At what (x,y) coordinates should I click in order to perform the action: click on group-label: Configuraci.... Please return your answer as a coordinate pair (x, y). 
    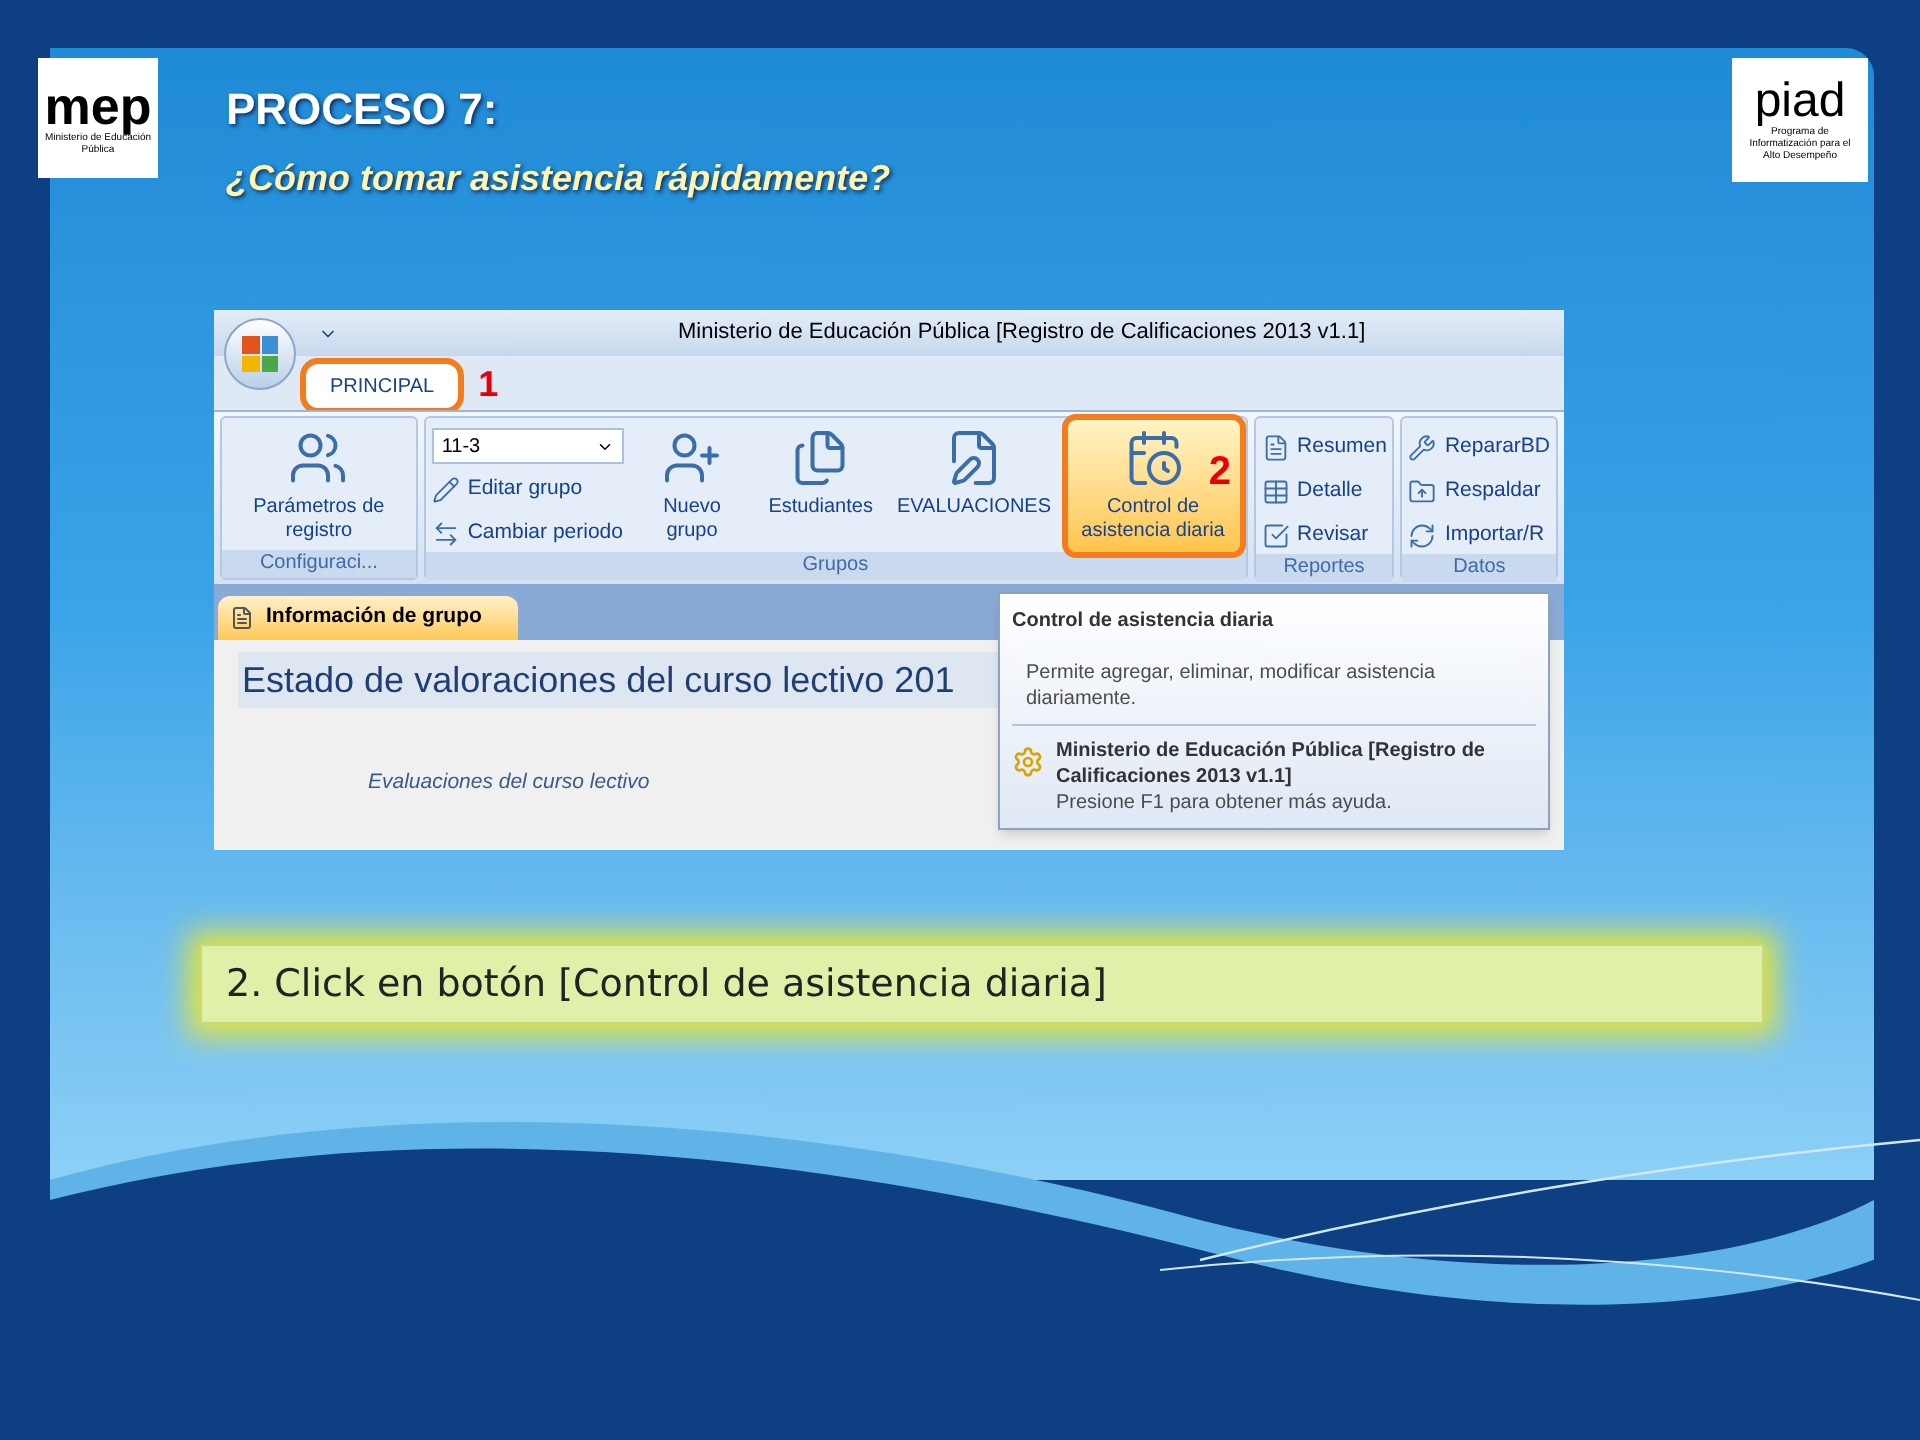
    Looking at the image, I should click on (319, 564).